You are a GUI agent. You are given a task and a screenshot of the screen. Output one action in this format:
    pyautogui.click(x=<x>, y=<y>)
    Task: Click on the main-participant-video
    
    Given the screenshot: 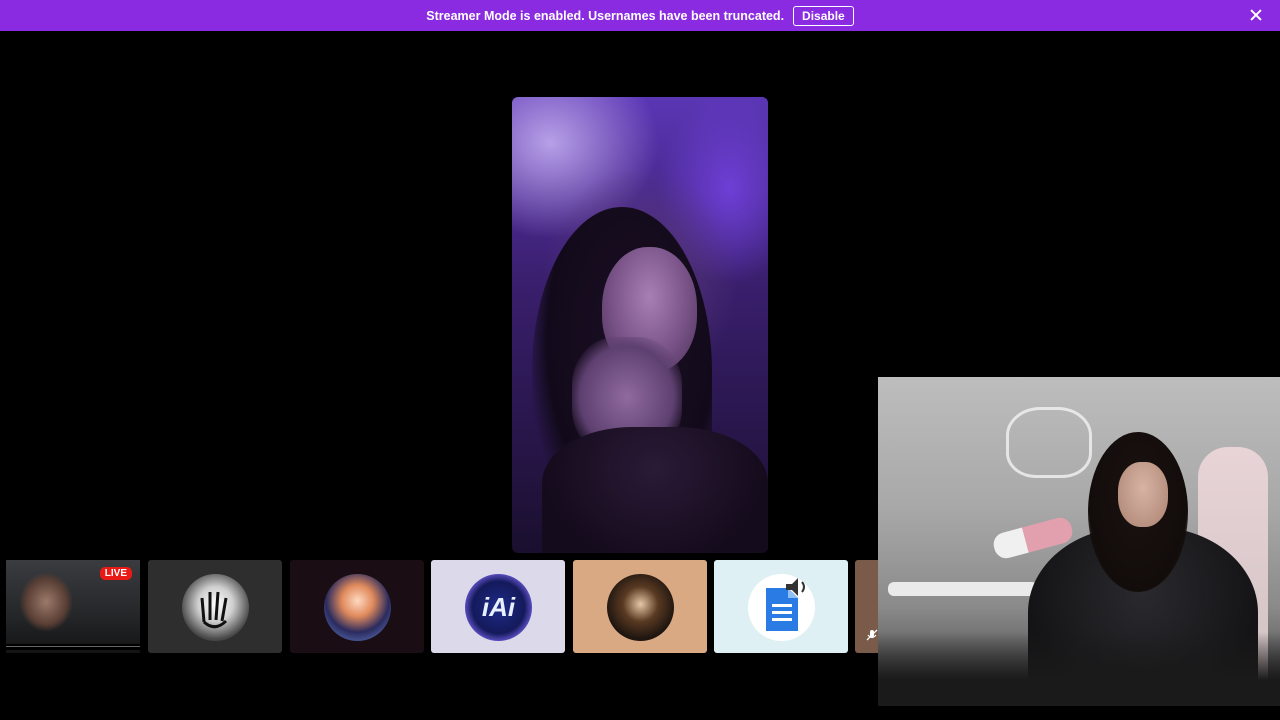 What is the action you would take?
    pyautogui.click(x=640, y=325)
    